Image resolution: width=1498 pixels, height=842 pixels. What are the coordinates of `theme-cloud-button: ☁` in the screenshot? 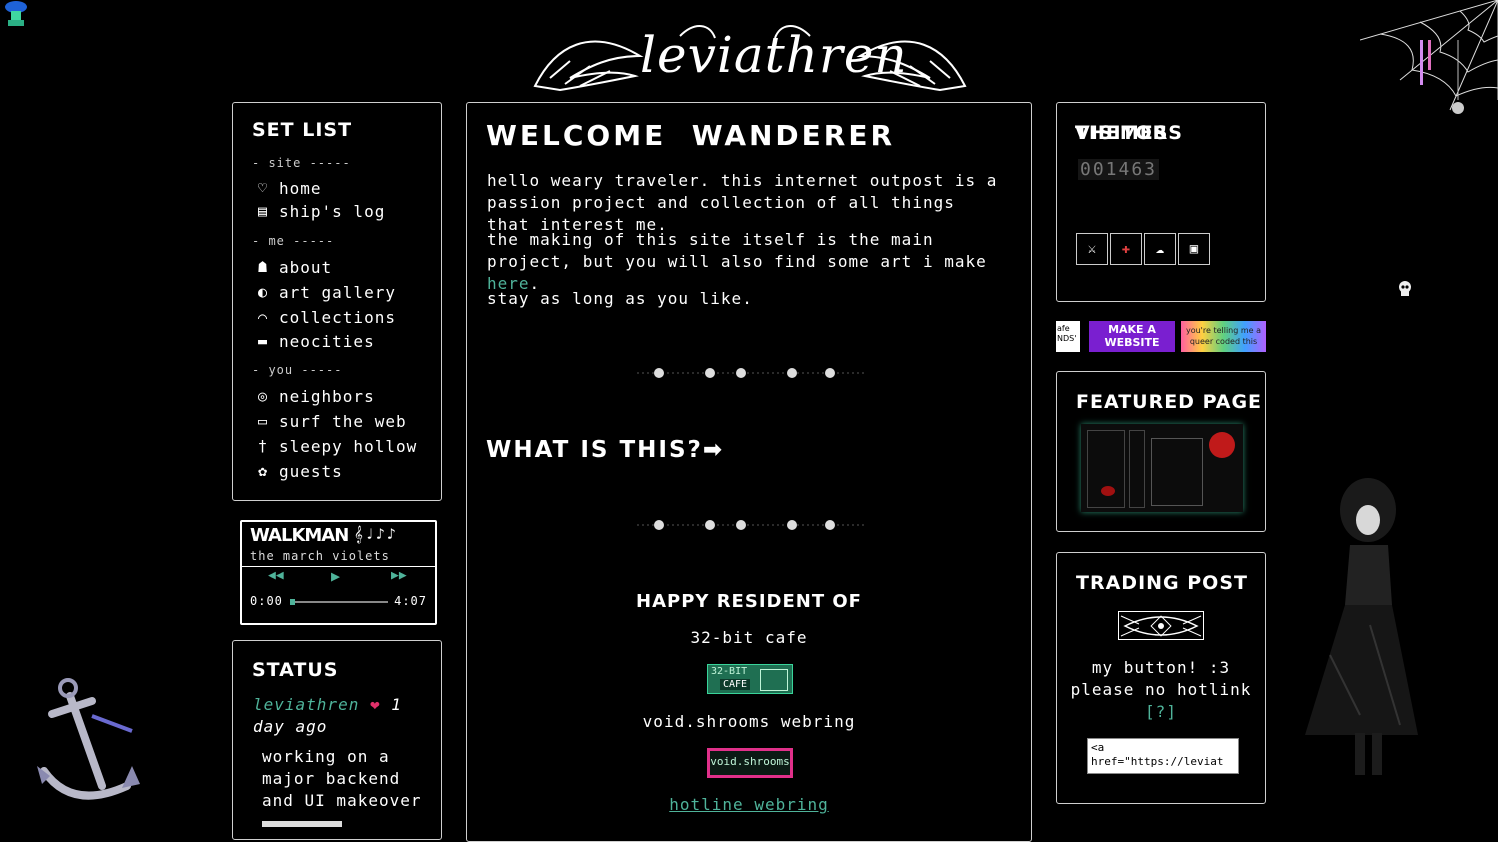 It's located at (1160, 249).